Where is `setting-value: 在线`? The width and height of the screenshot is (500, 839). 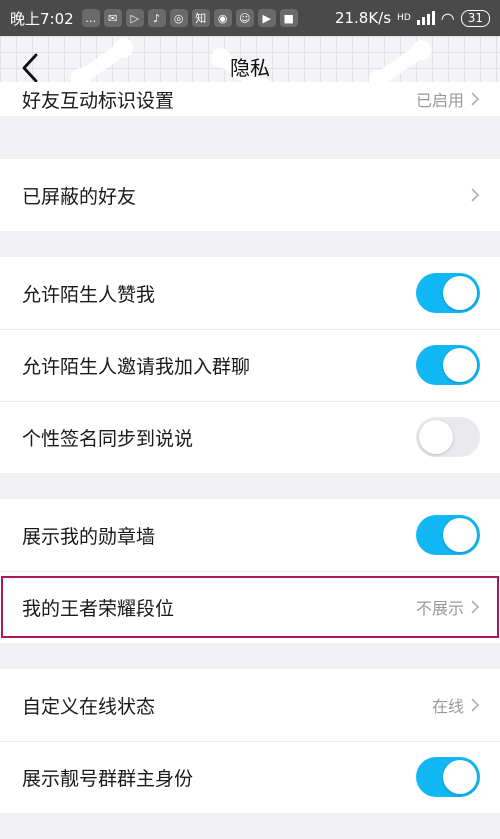 setting-value: 在线 is located at coordinates (447, 706).